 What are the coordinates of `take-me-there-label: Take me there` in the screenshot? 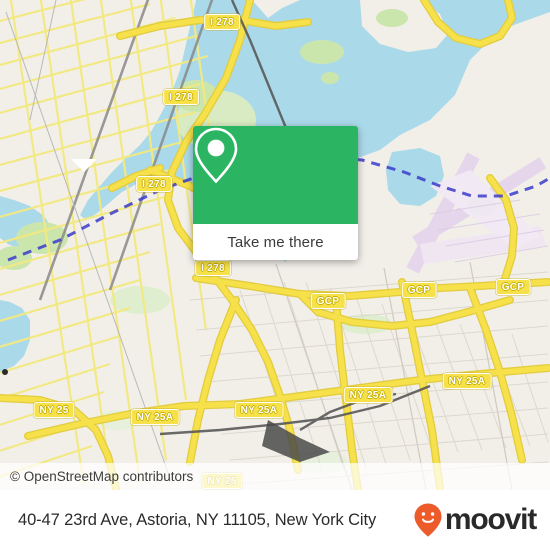 It's located at (275, 242).